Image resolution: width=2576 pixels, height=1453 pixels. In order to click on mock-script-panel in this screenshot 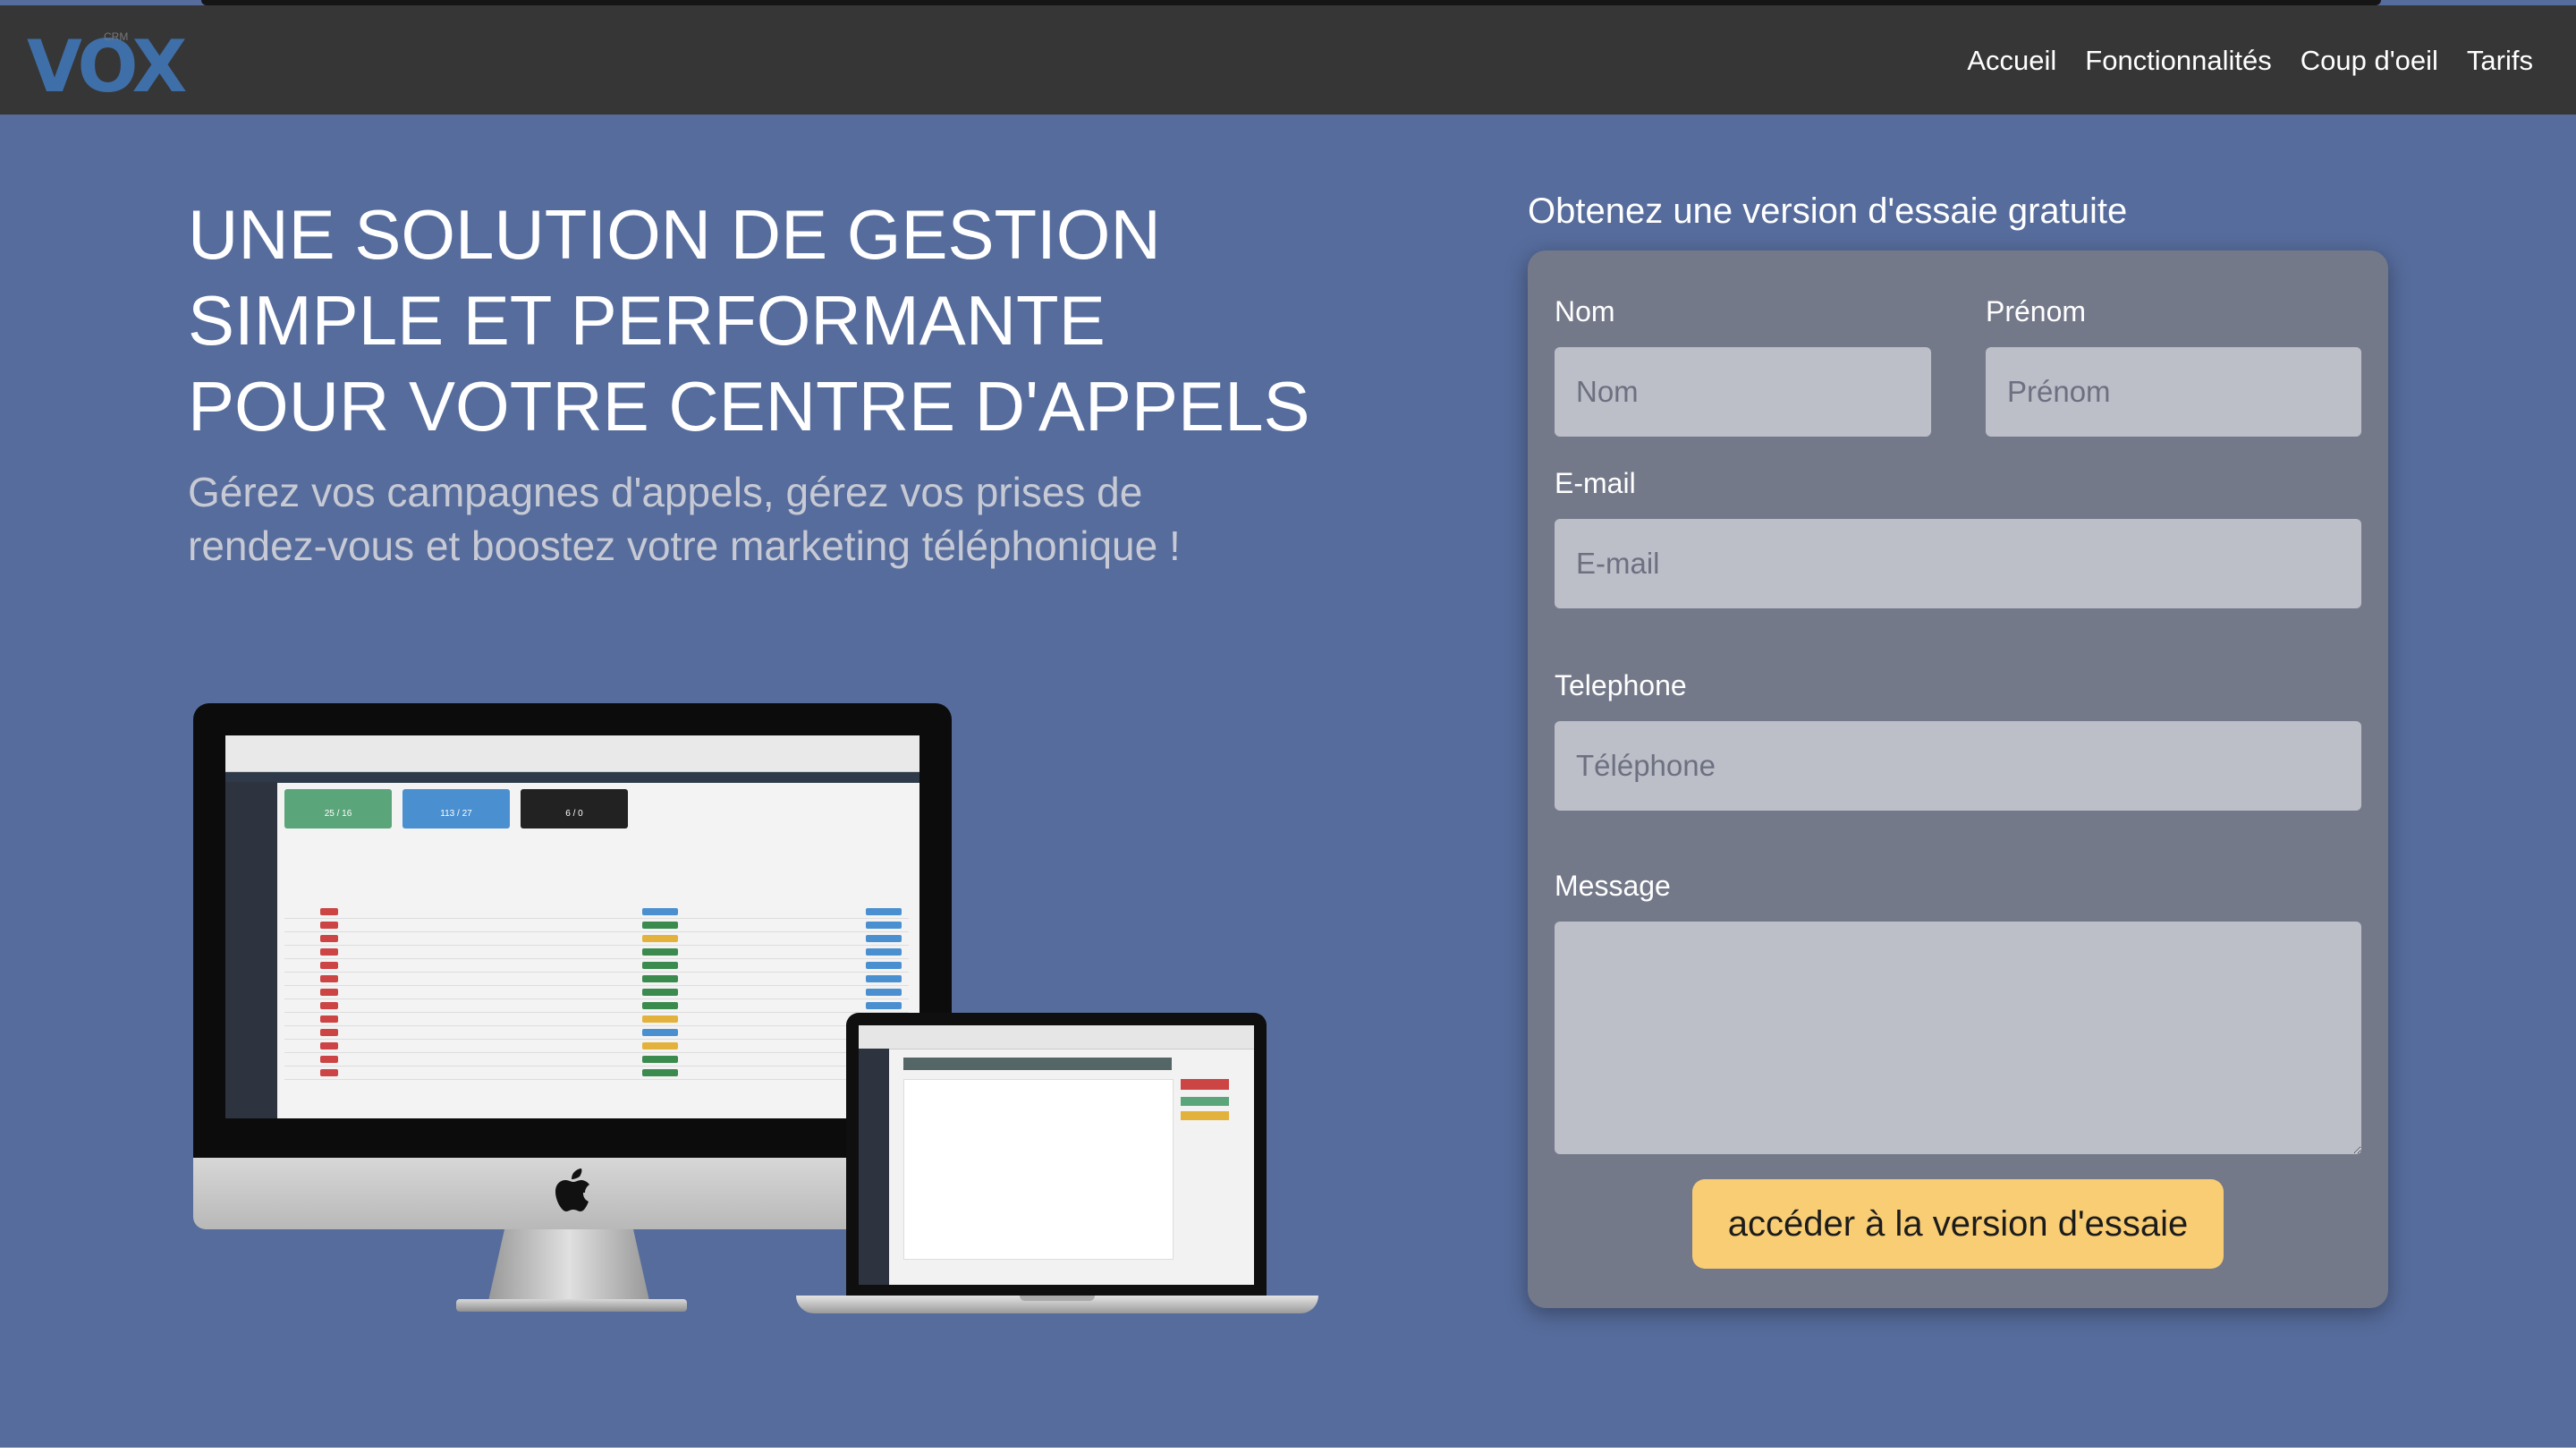, I will do `click(1038, 1169)`.